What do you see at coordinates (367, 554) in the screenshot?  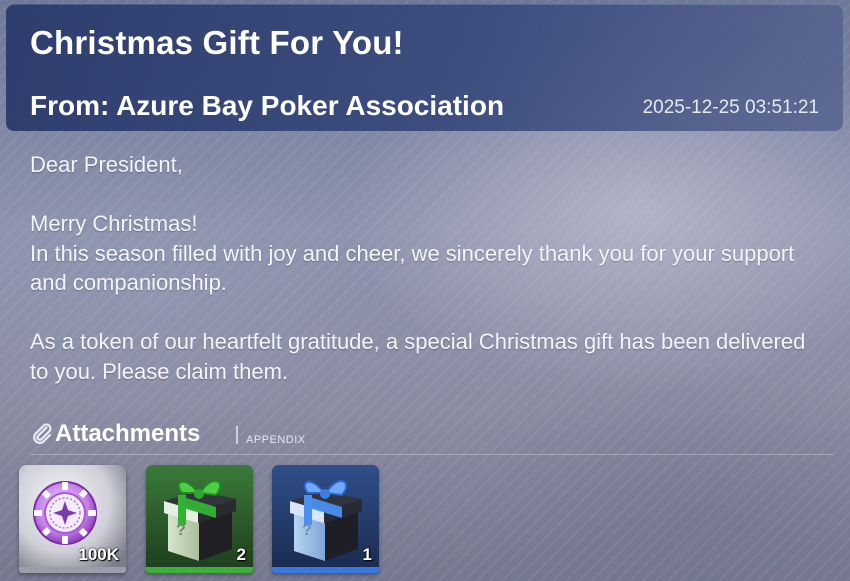 I see `item-quantity: 1` at bounding box center [367, 554].